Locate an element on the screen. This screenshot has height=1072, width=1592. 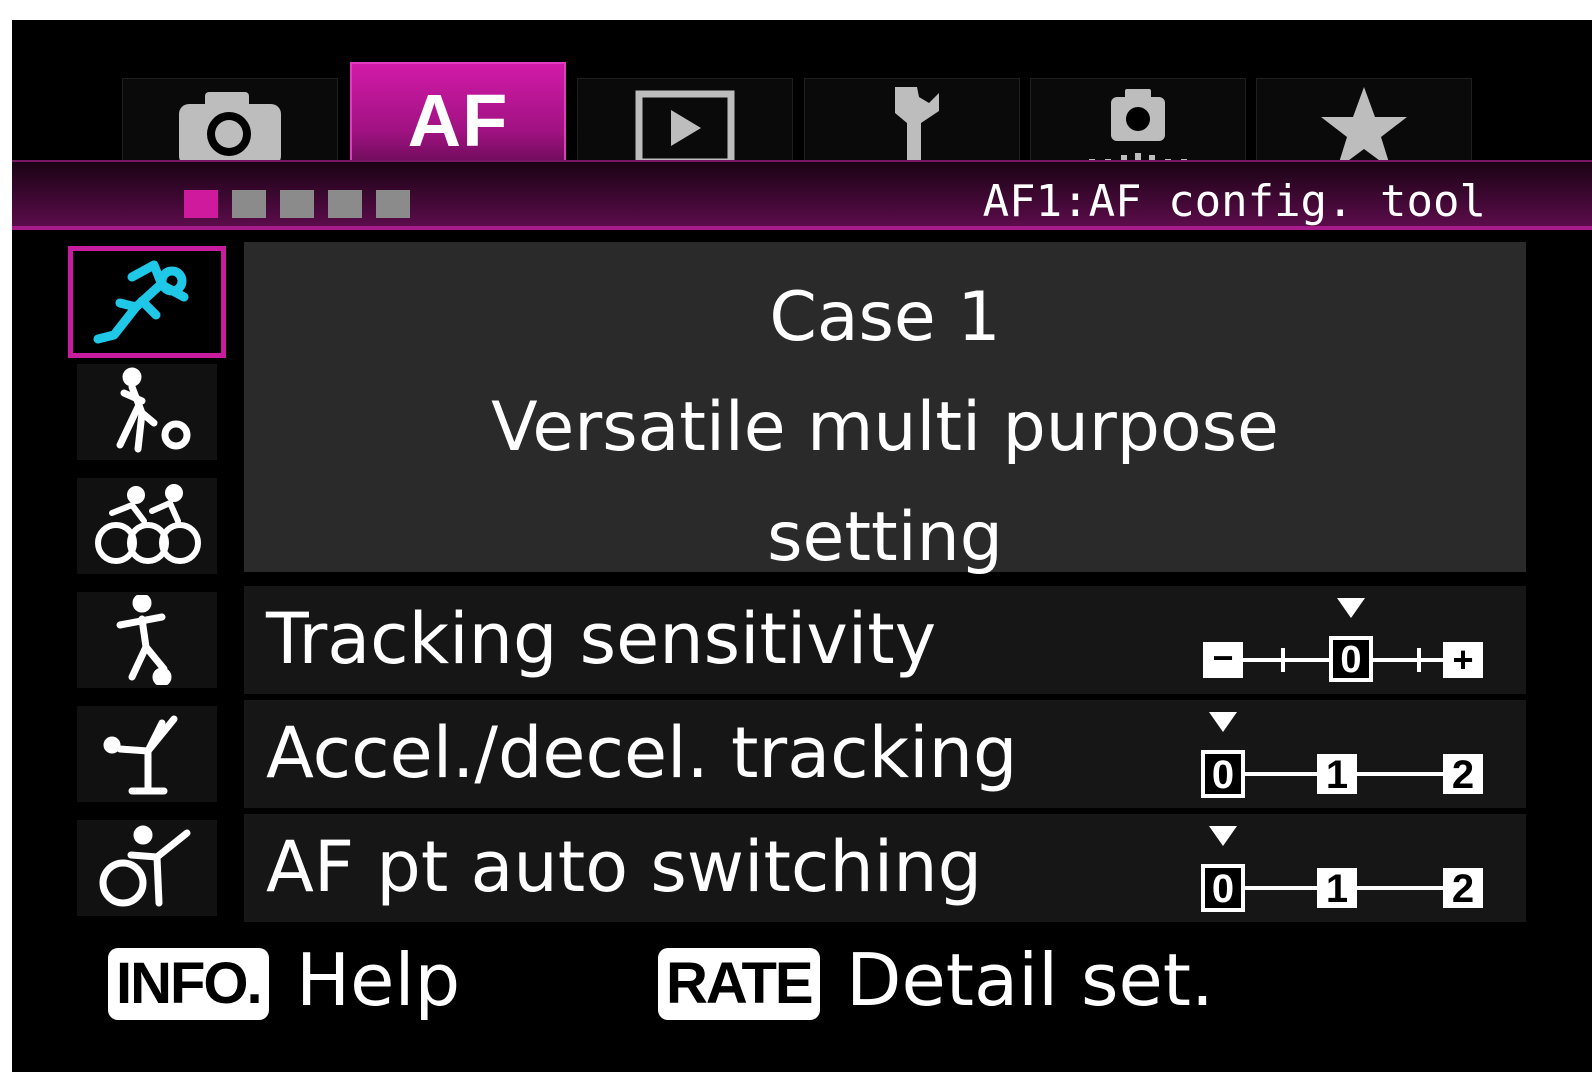
setting-label: AF pt auto switching is located at coordinates (624, 867).